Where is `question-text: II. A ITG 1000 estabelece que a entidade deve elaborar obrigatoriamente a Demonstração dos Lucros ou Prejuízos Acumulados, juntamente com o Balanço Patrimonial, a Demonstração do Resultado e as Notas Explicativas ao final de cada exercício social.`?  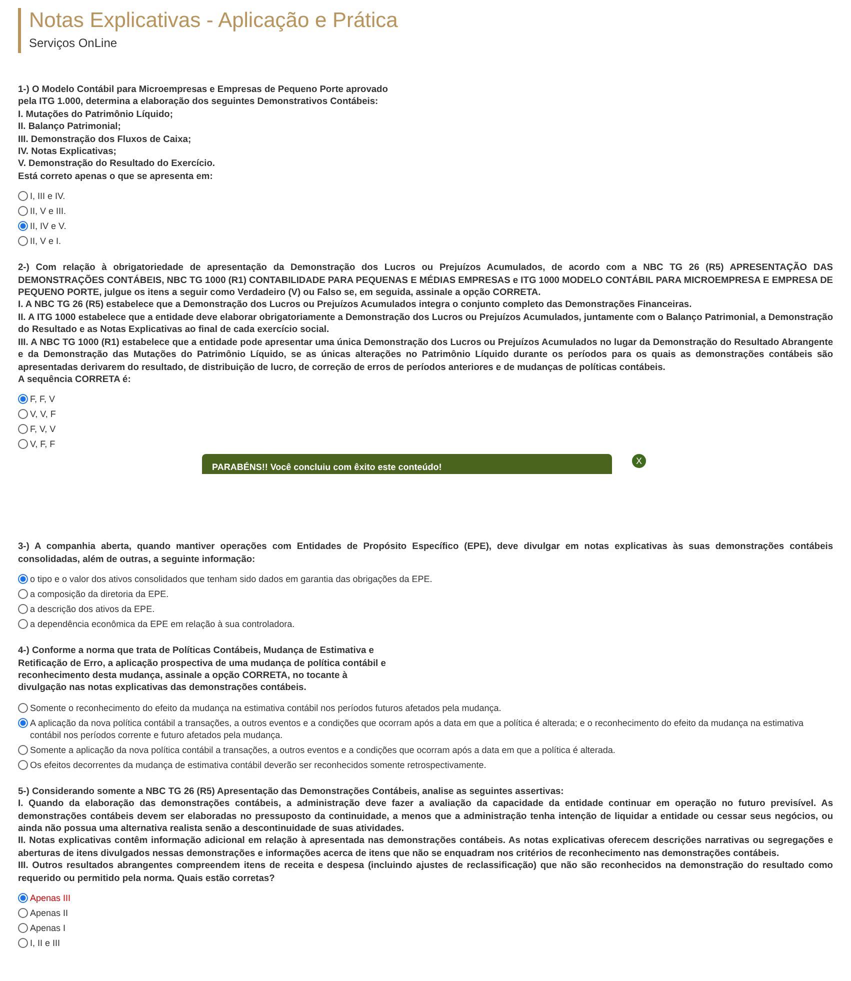
question-text: II. A ITG 1000 estabelece que a entidade deve elaborar obrigatoriamente a Demonstração dos Lucros ou Prejuízos Acumulados, juntamente com o Balanço Patrimonial, a Demonstração do Resultado e as Notas Explicativas ao final de cada exercício social. is located at coordinates (425, 323).